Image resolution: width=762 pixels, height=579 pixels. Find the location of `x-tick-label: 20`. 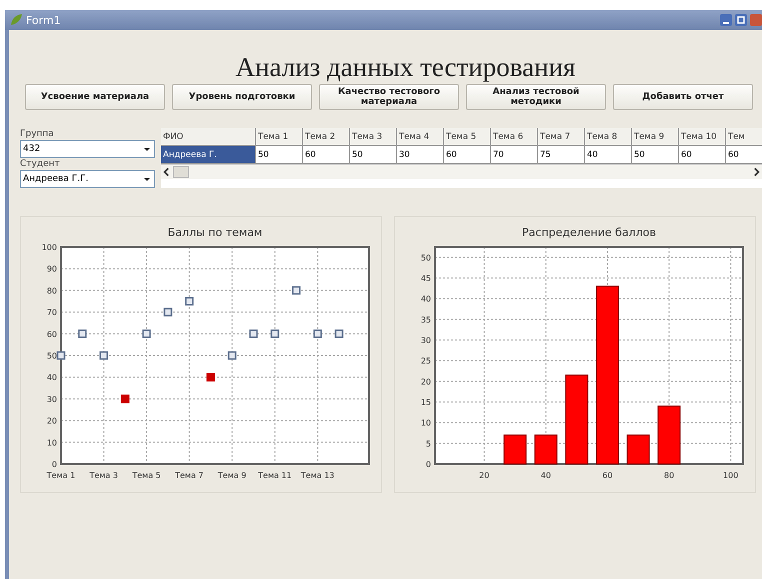

x-tick-label: 20 is located at coordinates (484, 475).